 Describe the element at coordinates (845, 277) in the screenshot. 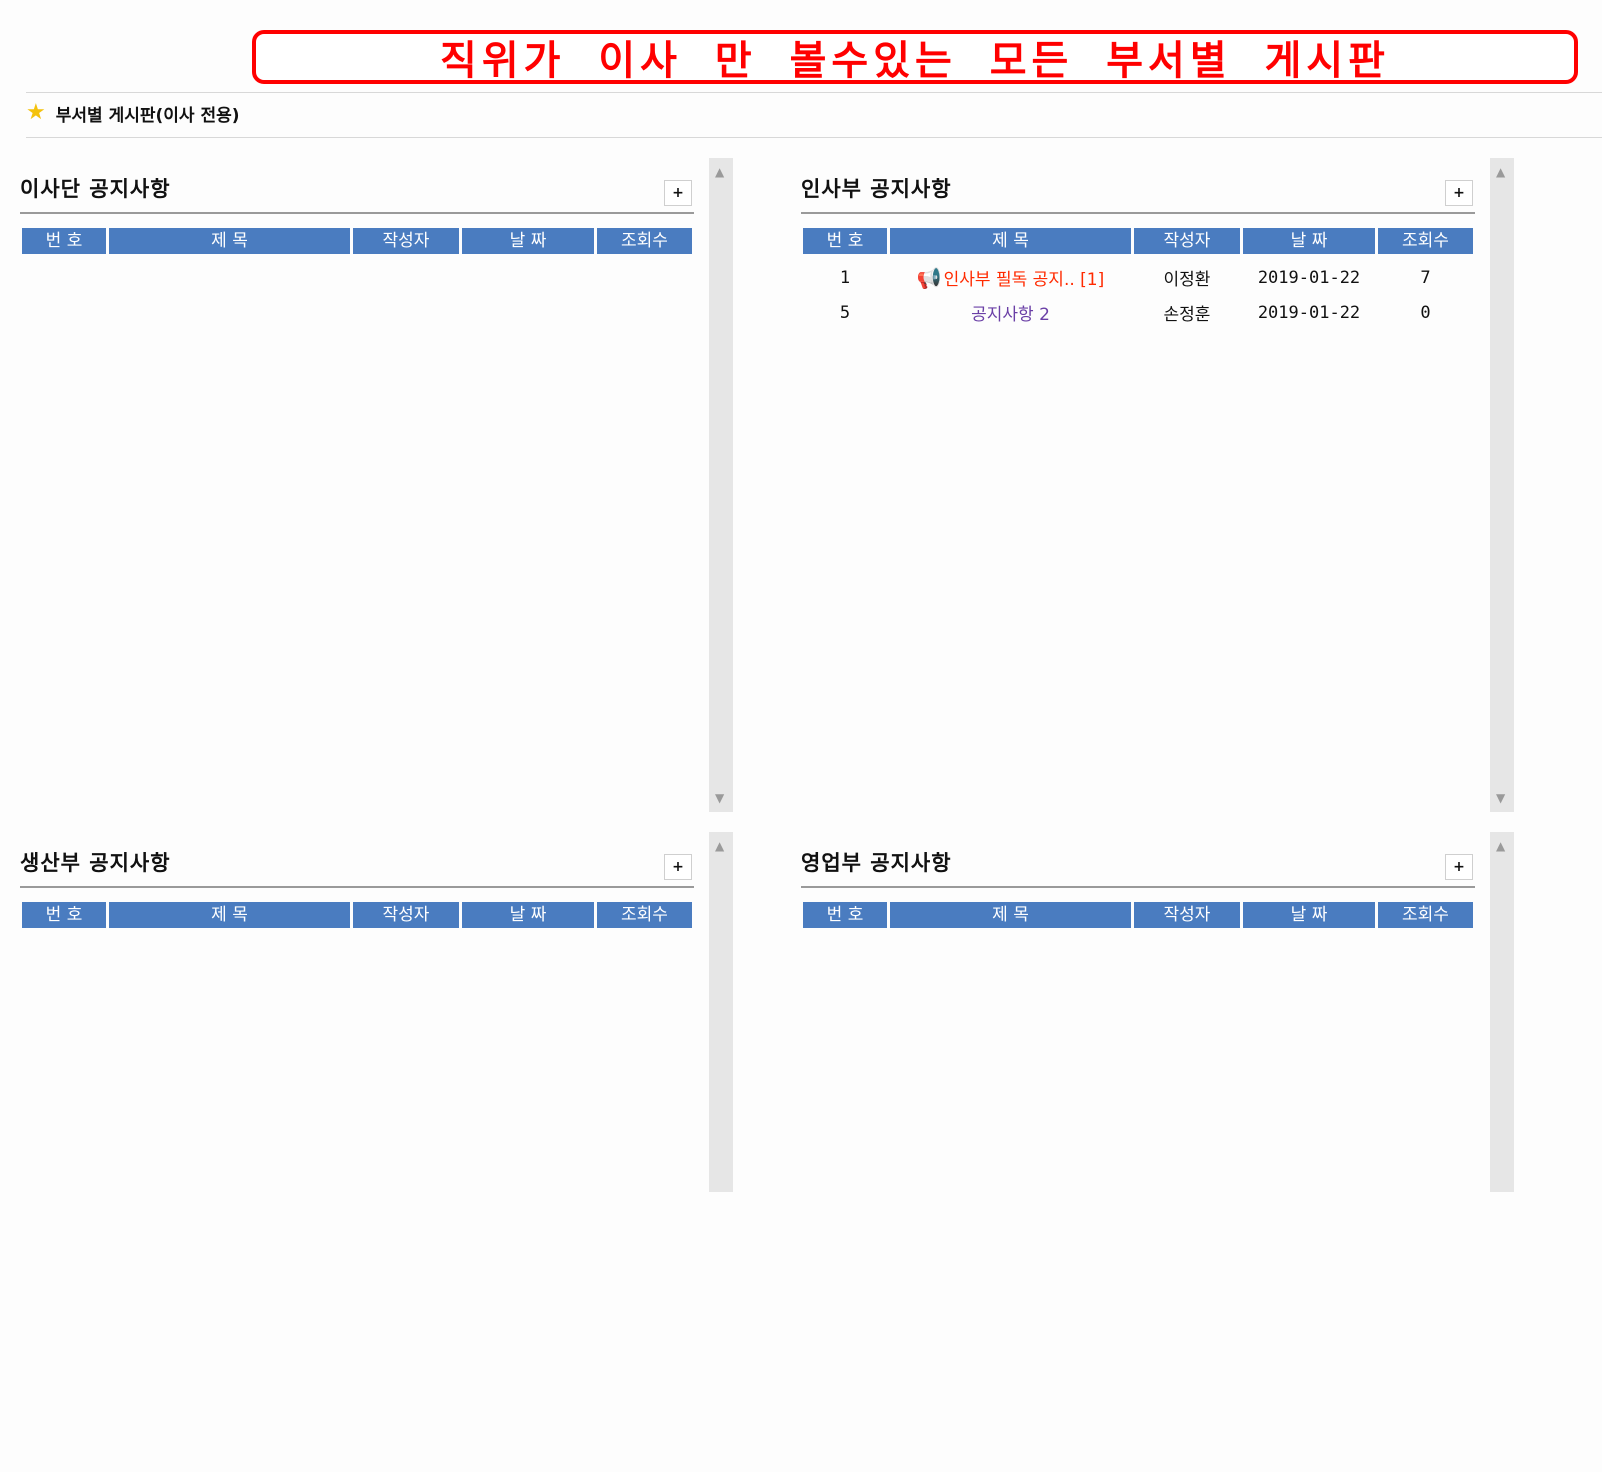

I see `cell-number: 1` at that location.